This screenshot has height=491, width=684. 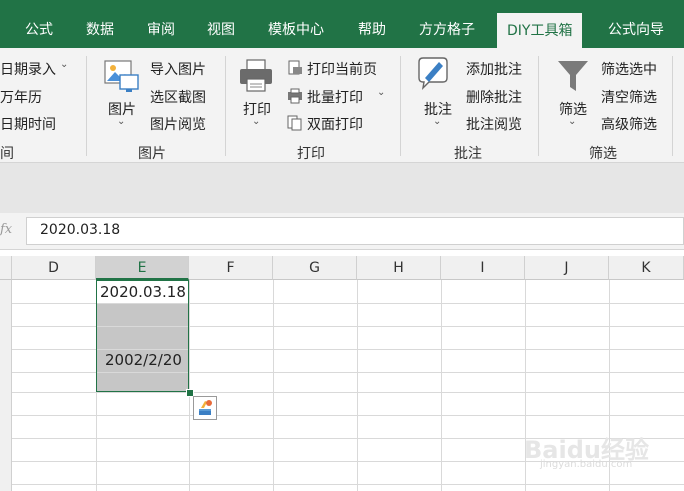 I want to click on autofill-options-icon, so click(x=205, y=407).